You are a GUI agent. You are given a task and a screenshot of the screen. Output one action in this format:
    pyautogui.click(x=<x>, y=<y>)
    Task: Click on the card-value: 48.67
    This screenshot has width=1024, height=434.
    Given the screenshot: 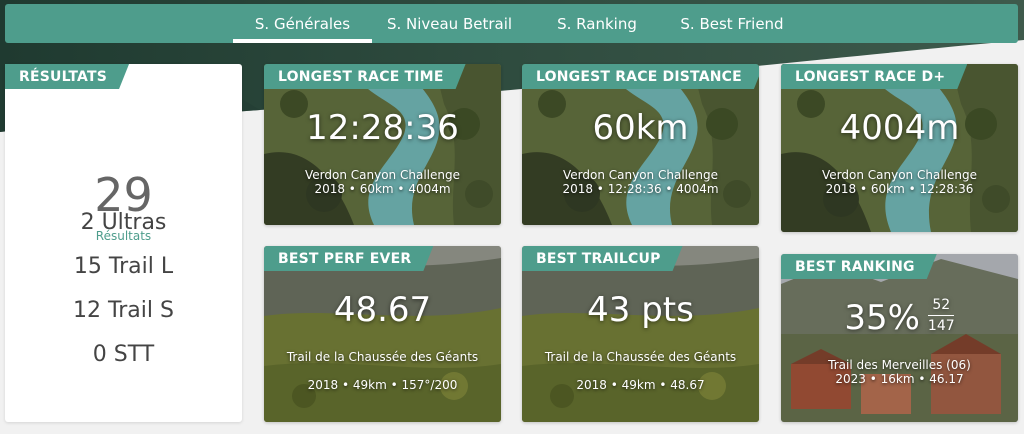 What is the action you would take?
    pyautogui.click(x=382, y=310)
    